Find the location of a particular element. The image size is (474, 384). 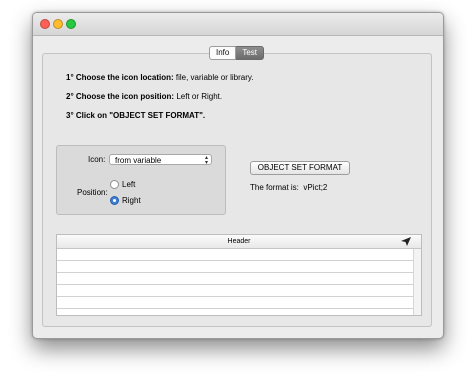

instruction-1-text: file, variable or library. is located at coordinates (213, 77).